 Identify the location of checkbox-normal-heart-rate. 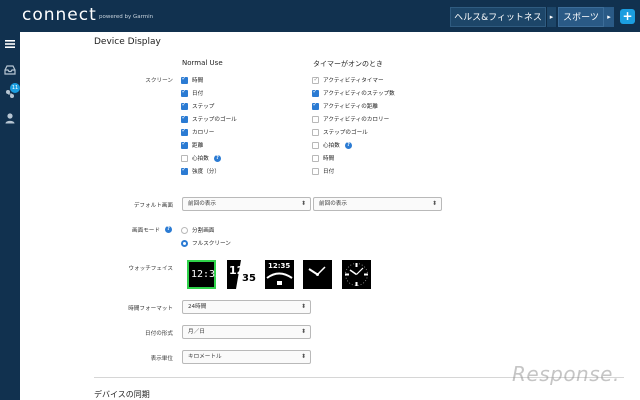
(184, 158).